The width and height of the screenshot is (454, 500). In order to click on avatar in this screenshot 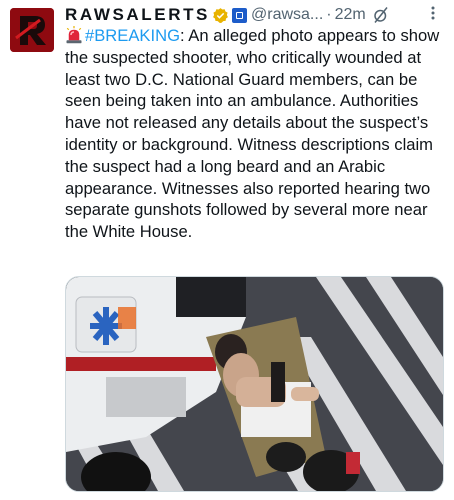, I will do `click(32, 30)`.